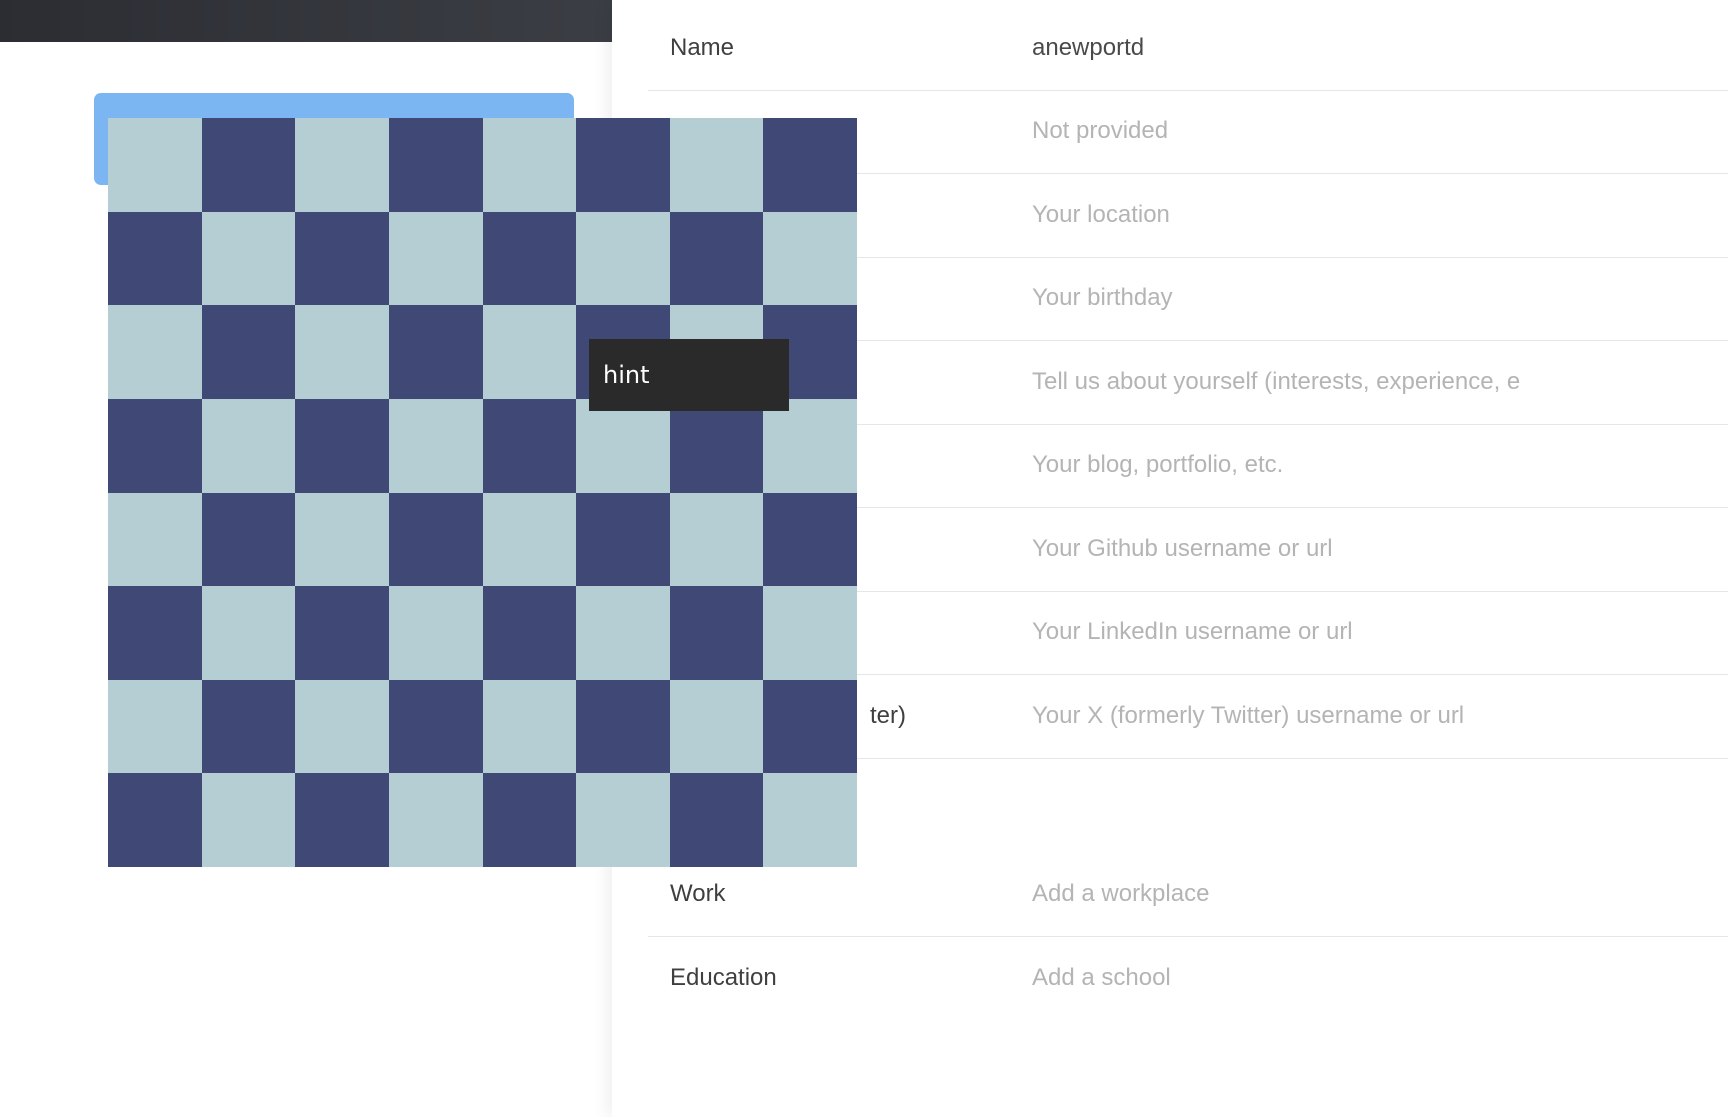  I want to click on profile-row-education: Education Add a school, so click(1188, 978).